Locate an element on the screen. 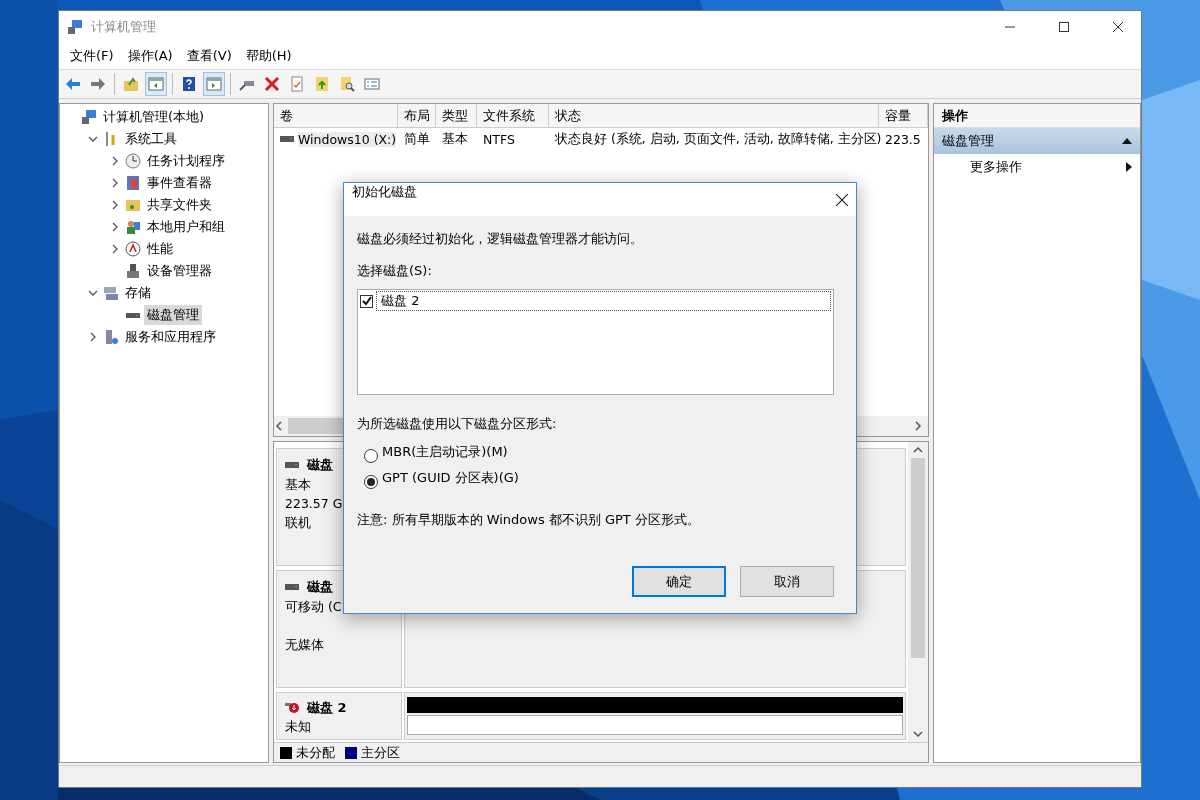 The image size is (1200, 800). actions-section: 磁盘管理 is located at coordinates (1037, 141).